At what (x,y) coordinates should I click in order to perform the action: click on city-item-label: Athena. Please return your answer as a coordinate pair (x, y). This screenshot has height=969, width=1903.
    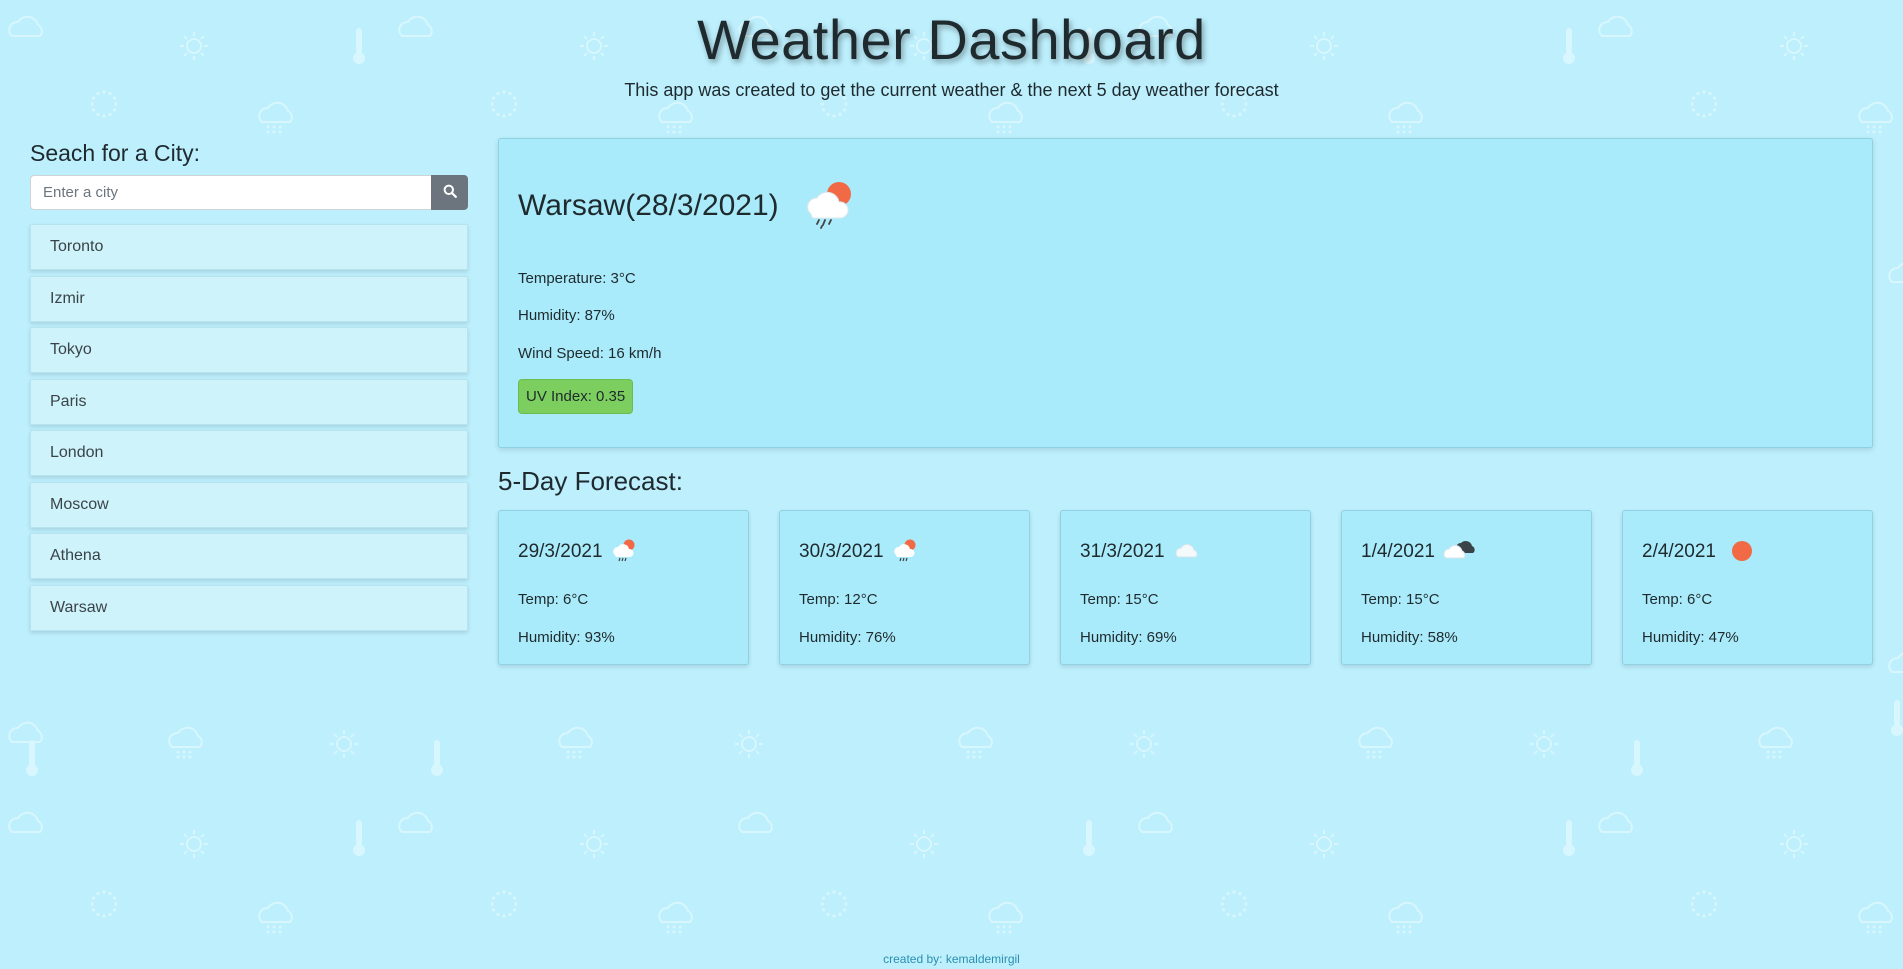
    Looking at the image, I should click on (75, 555).